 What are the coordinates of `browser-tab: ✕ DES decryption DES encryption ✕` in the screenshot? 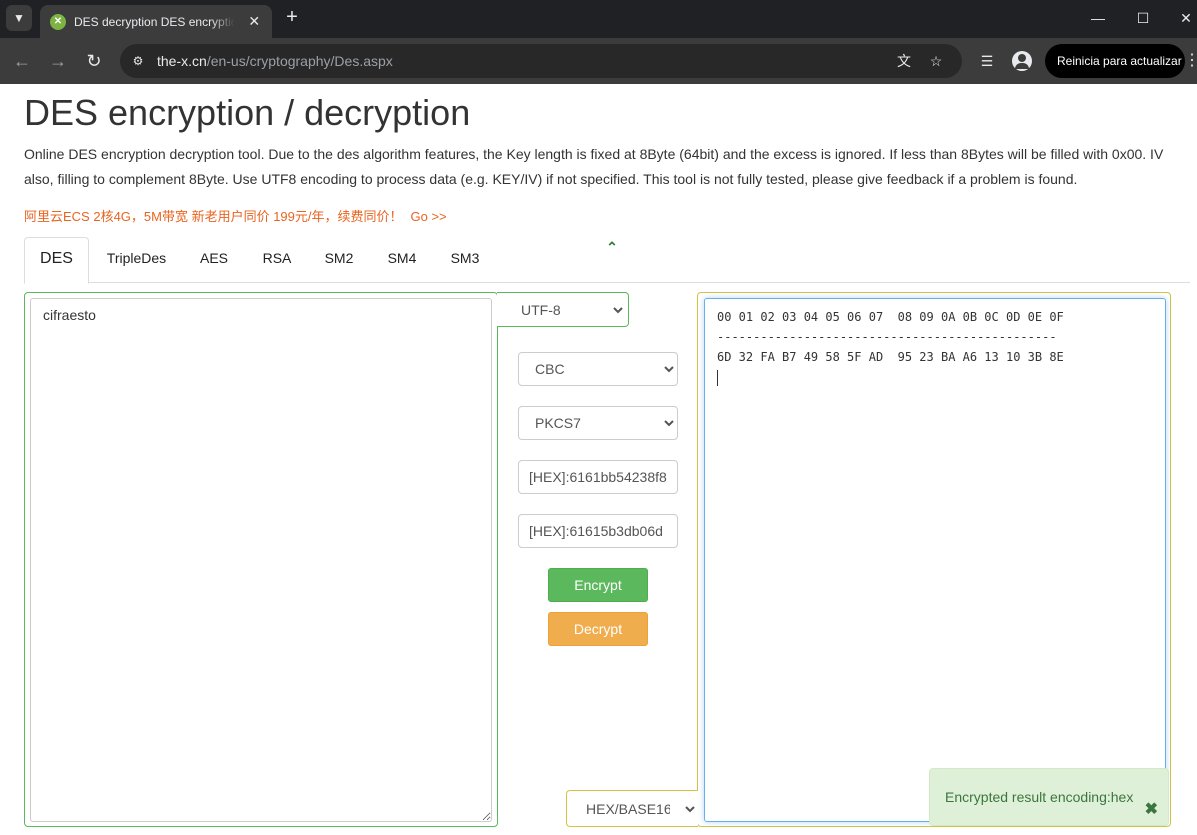 It's located at (156, 21).